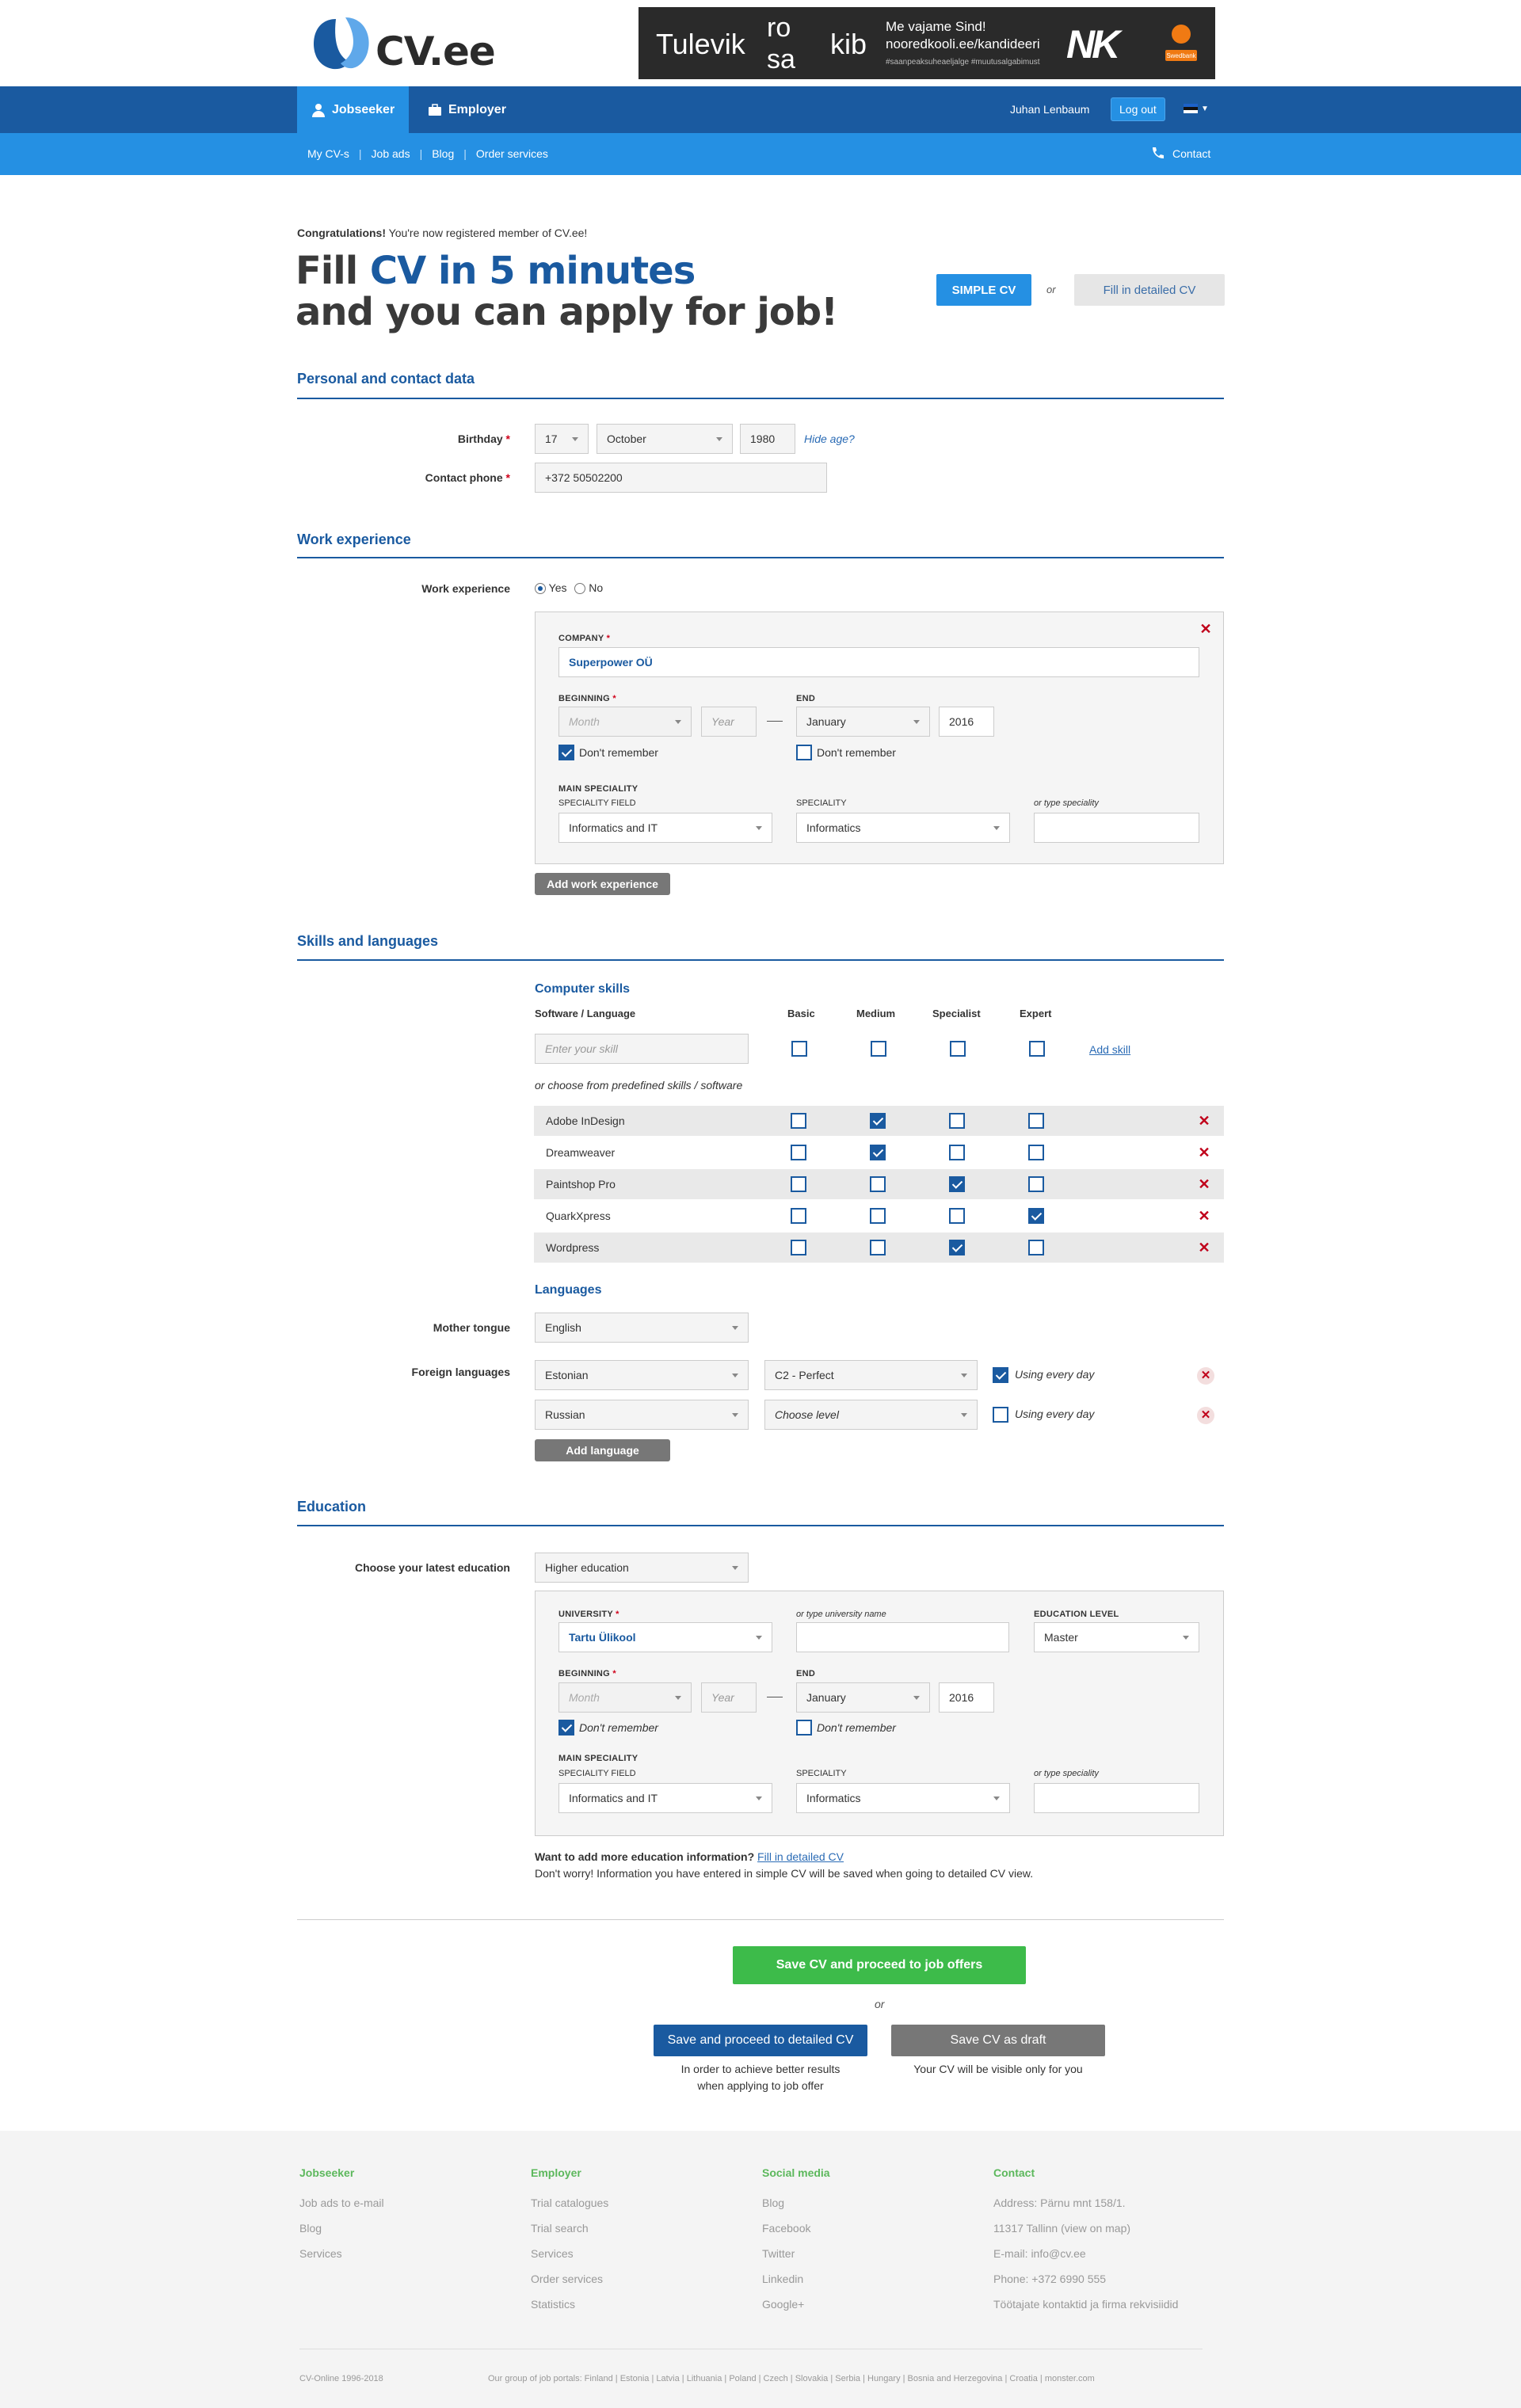 This screenshot has width=1521, height=2408. I want to click on footer-link: 11317 Tallinn (view on map), so click(1085, 2228).